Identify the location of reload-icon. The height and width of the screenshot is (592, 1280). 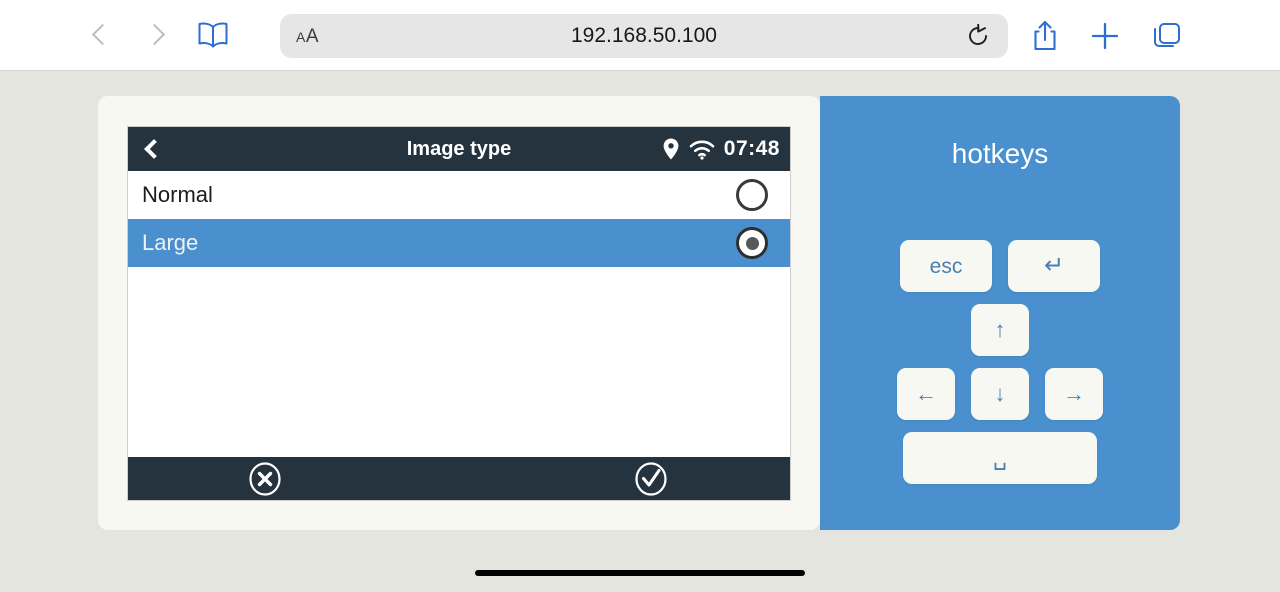
(978, 34).